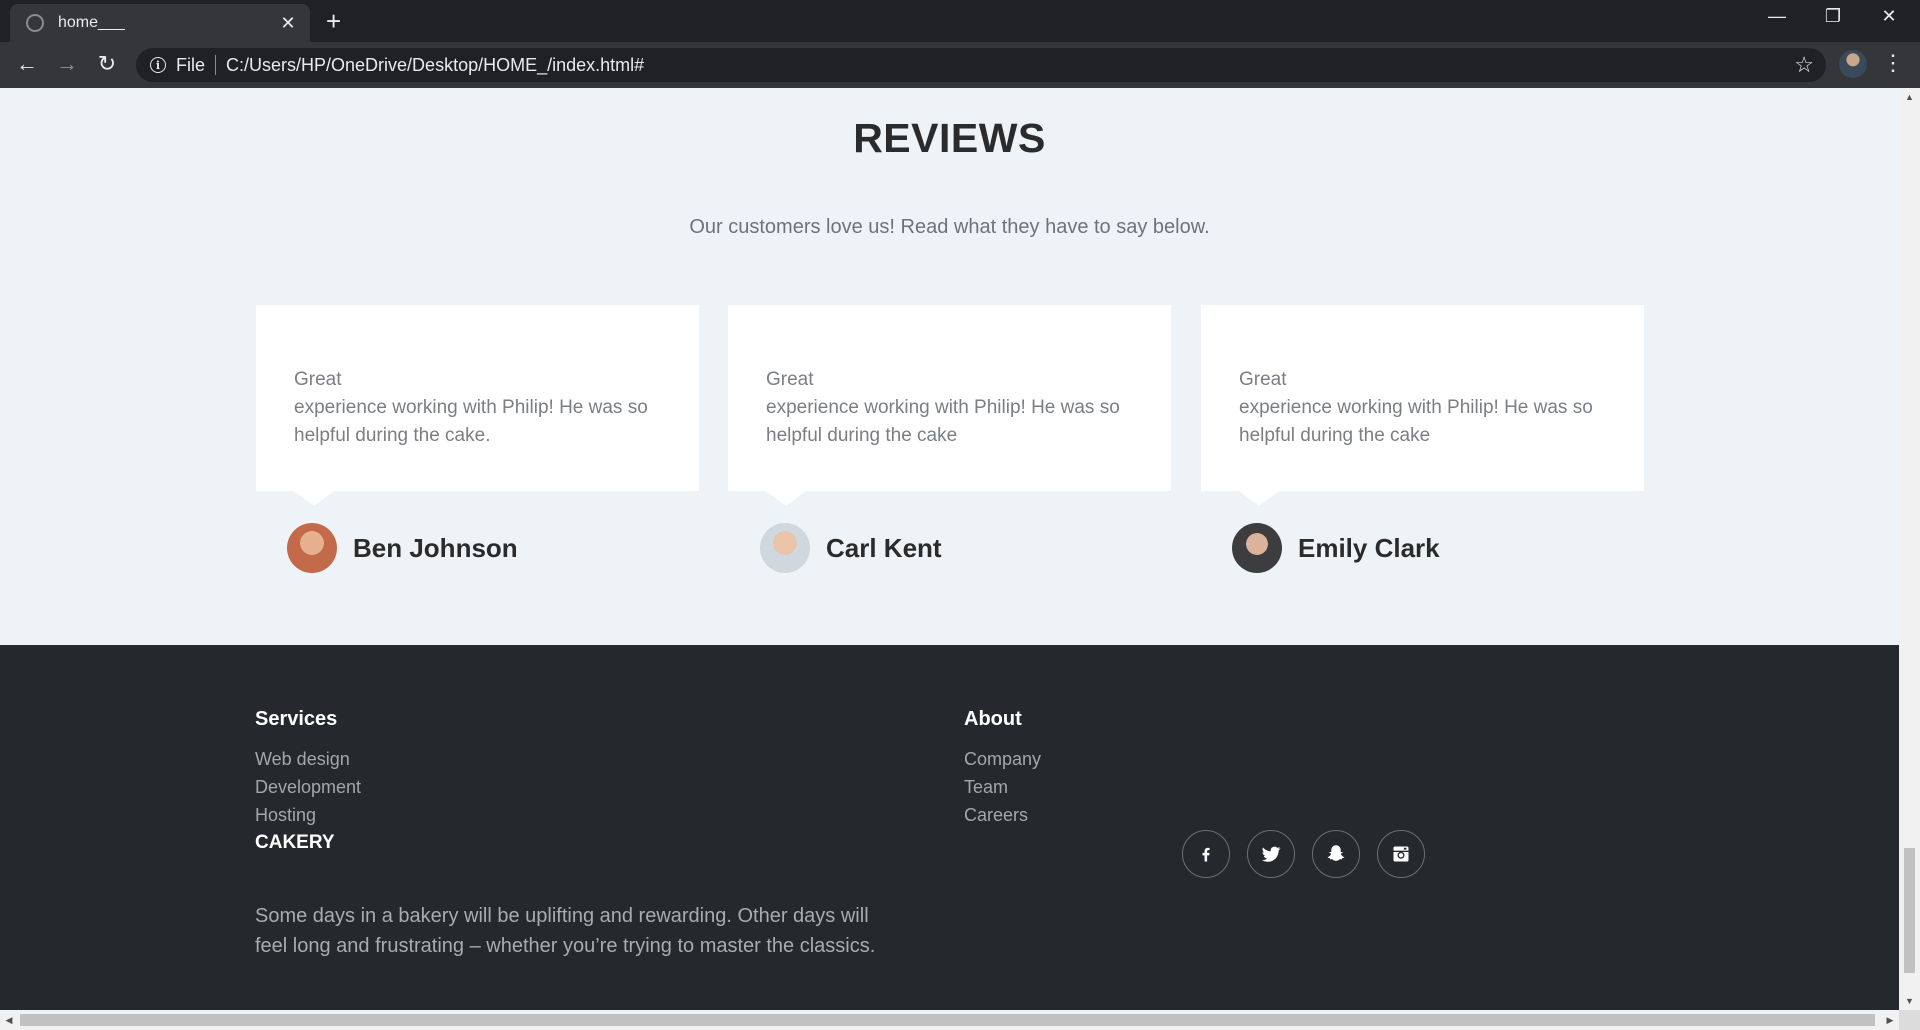 This screenshot has width=1920, height=1030. I want to click on facebook-icon, so click(1206, 854).